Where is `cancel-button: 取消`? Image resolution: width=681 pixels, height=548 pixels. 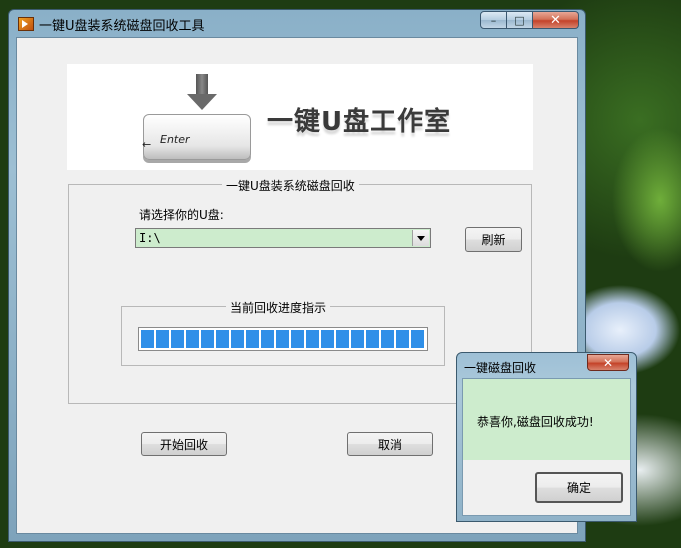
cancel-button: 取消 is located at coordinates (390, 444).